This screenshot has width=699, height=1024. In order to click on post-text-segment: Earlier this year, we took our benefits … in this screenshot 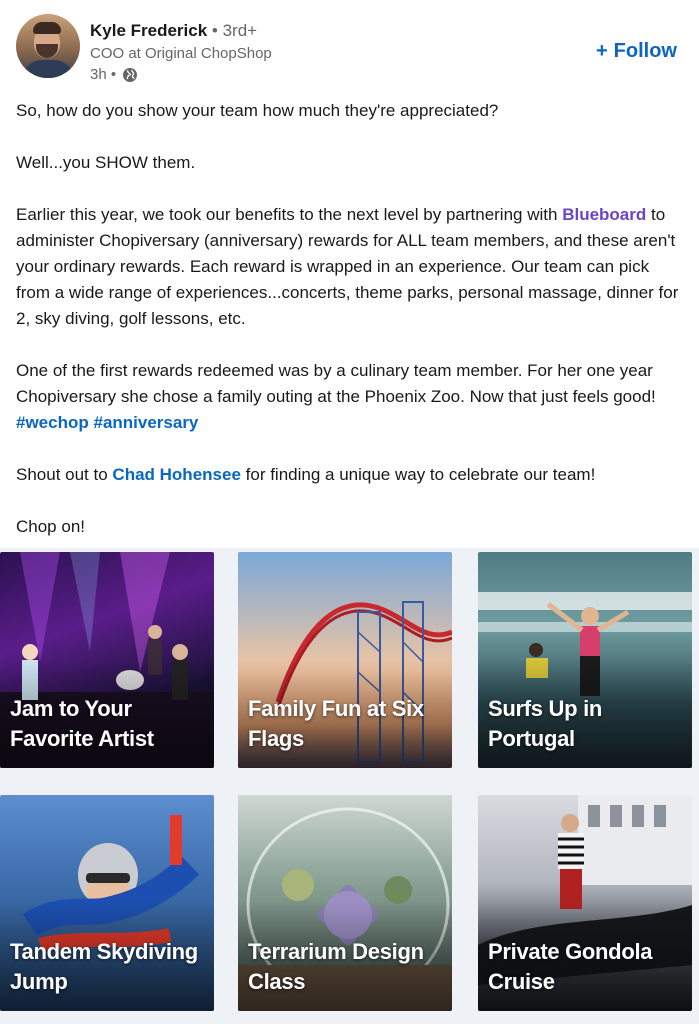, I will do `click(287, 214)`.